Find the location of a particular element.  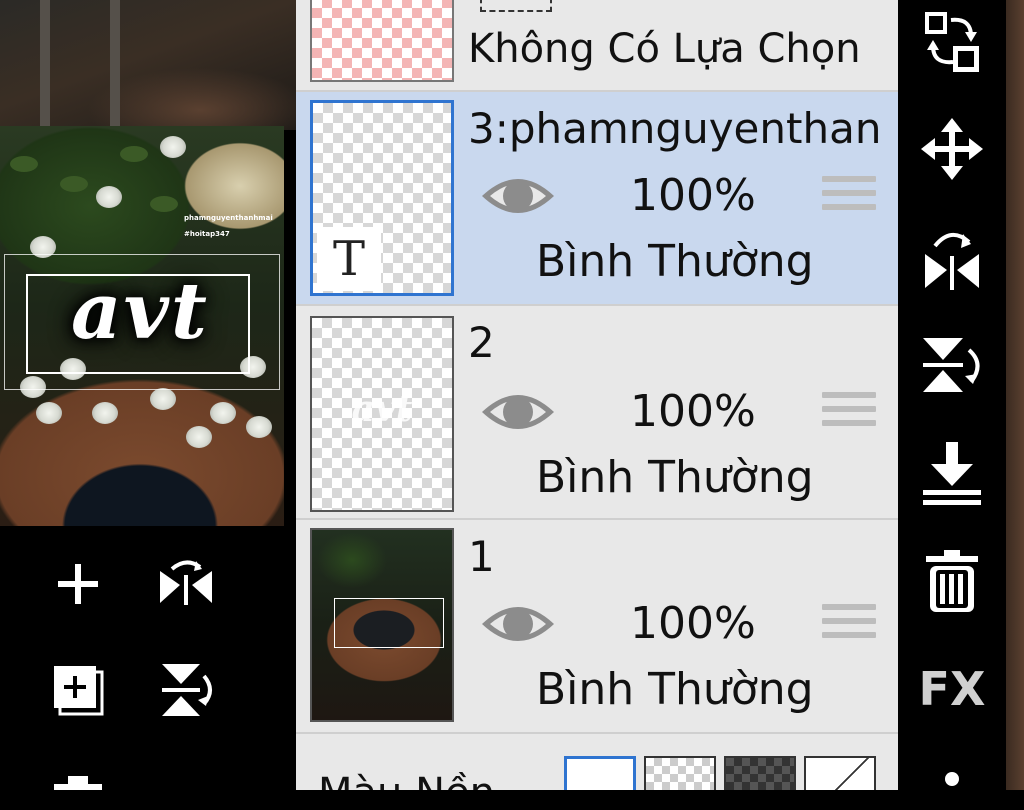

bg-swatch-transparent is located at coordinates (680, 773).